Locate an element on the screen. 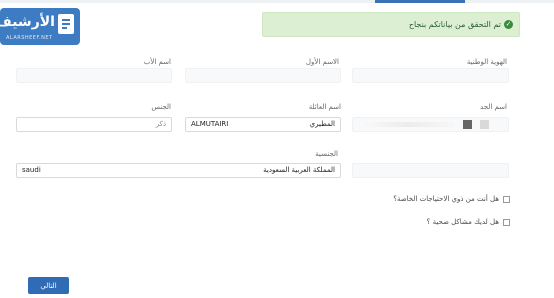  nationality-english: saudi is located at coordinates (31, 170).